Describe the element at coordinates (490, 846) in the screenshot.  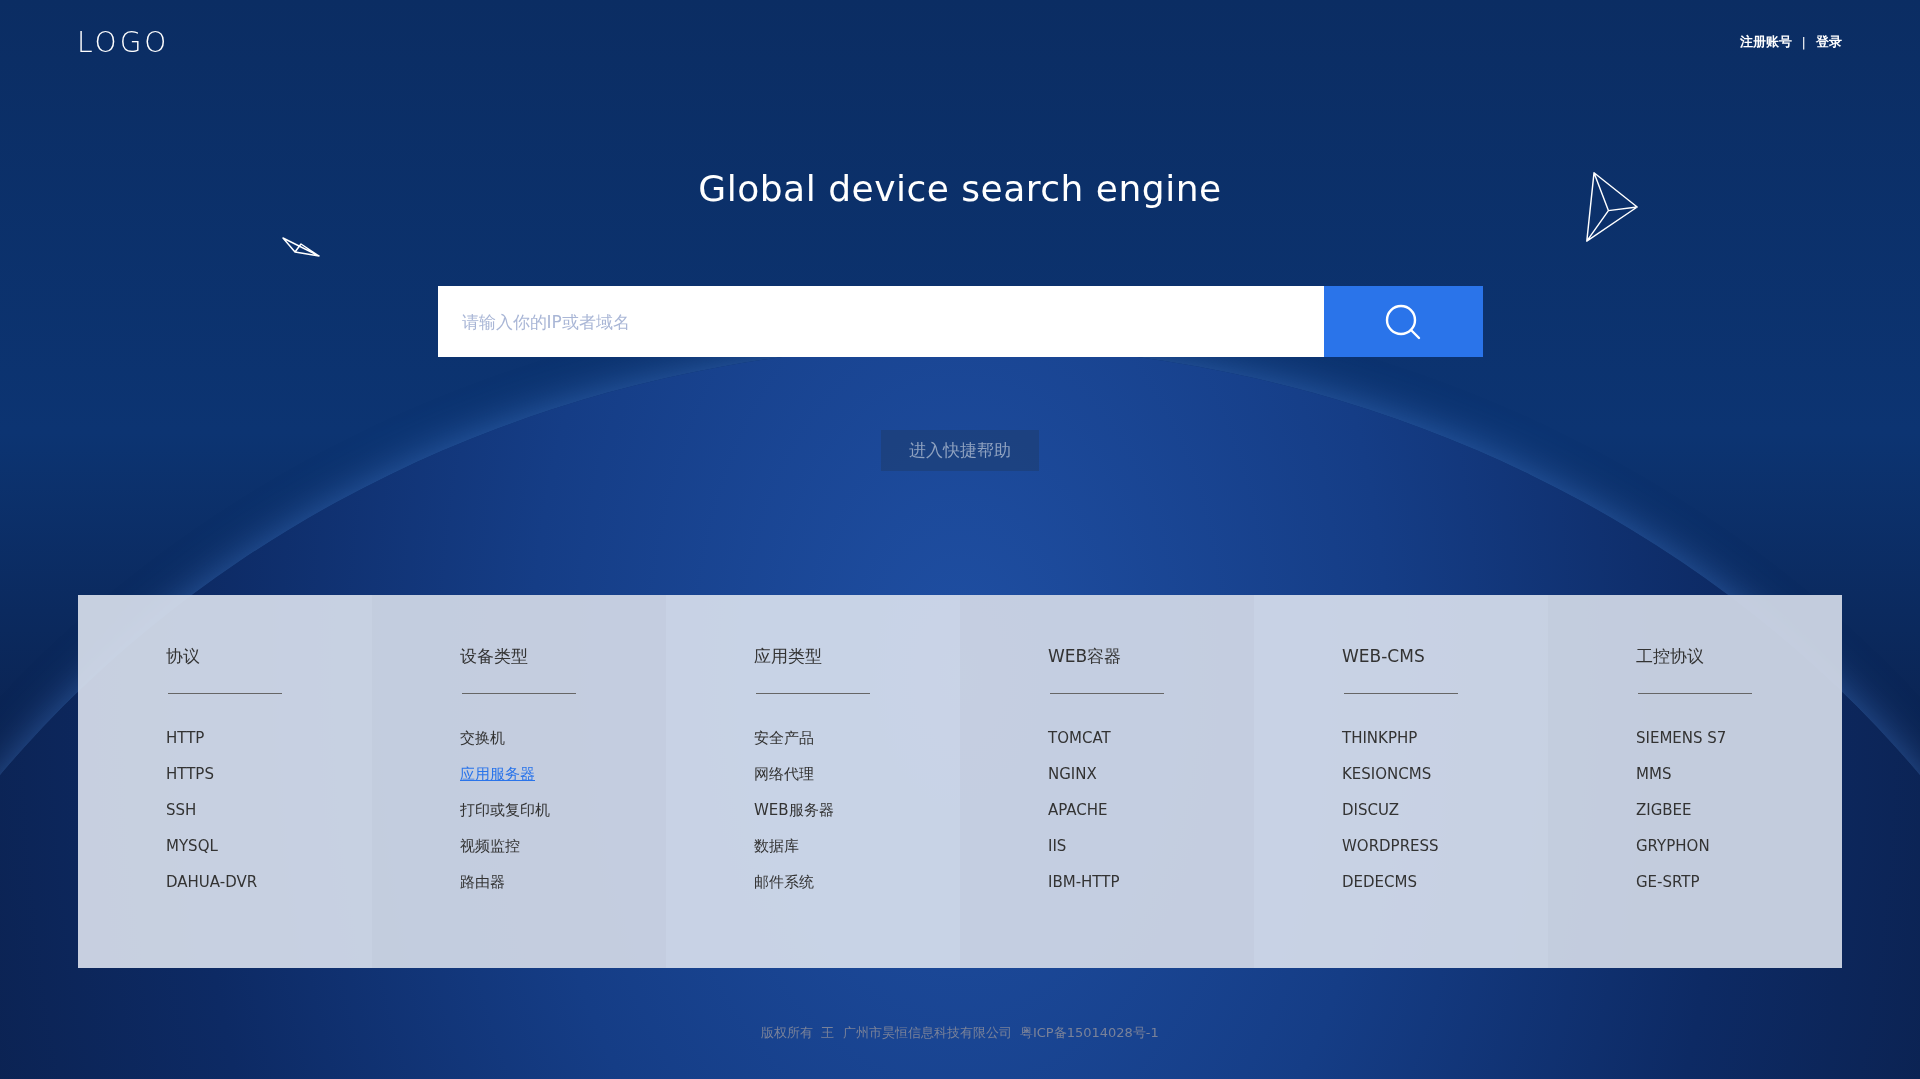
I see `category-link: 视频监控` at that location.